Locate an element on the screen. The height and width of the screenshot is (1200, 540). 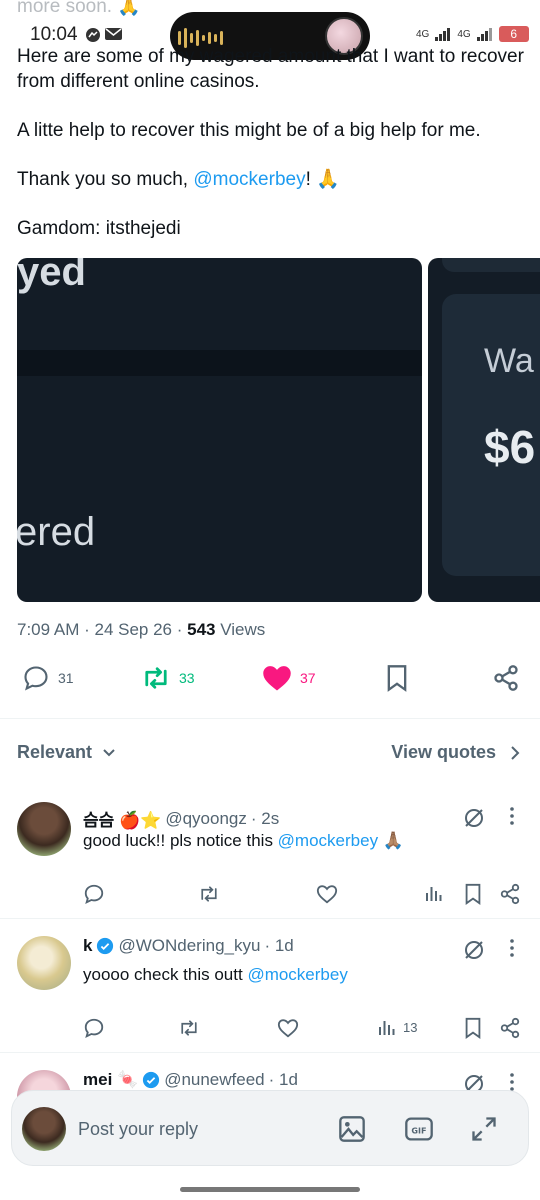
like-button: 37 is located at coordinates (289, 678).